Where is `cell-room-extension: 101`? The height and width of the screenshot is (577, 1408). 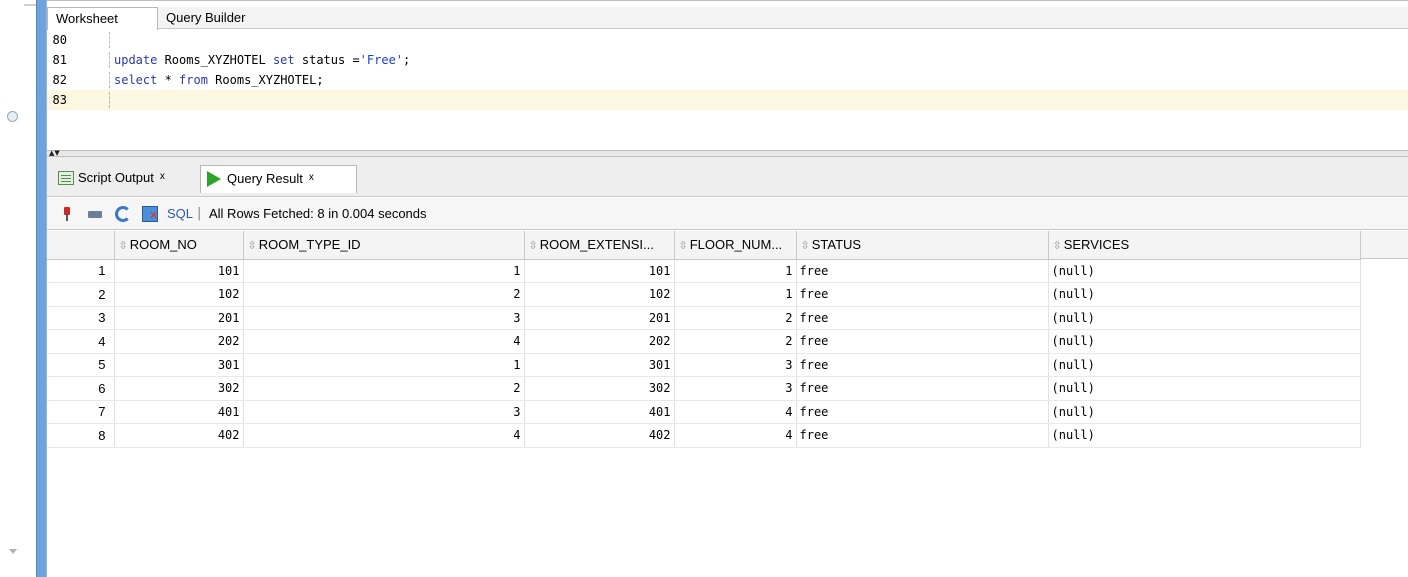 cell-room-extension: 101 is located at coordinates (599, 271).